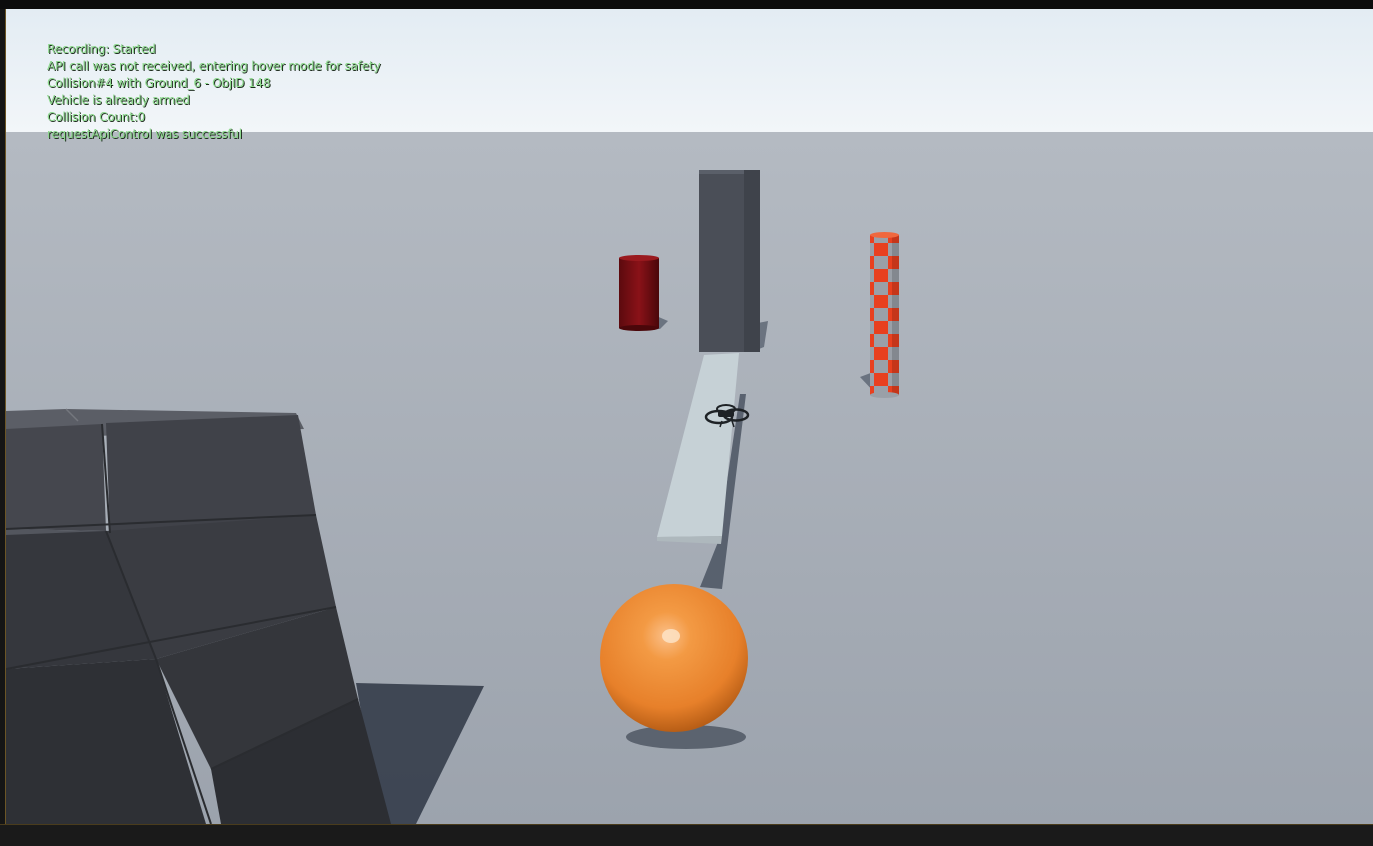 This screenshot has width=1373, height=846. I want to click on hud-message: Vehicle is already armed, so click(118, 100).